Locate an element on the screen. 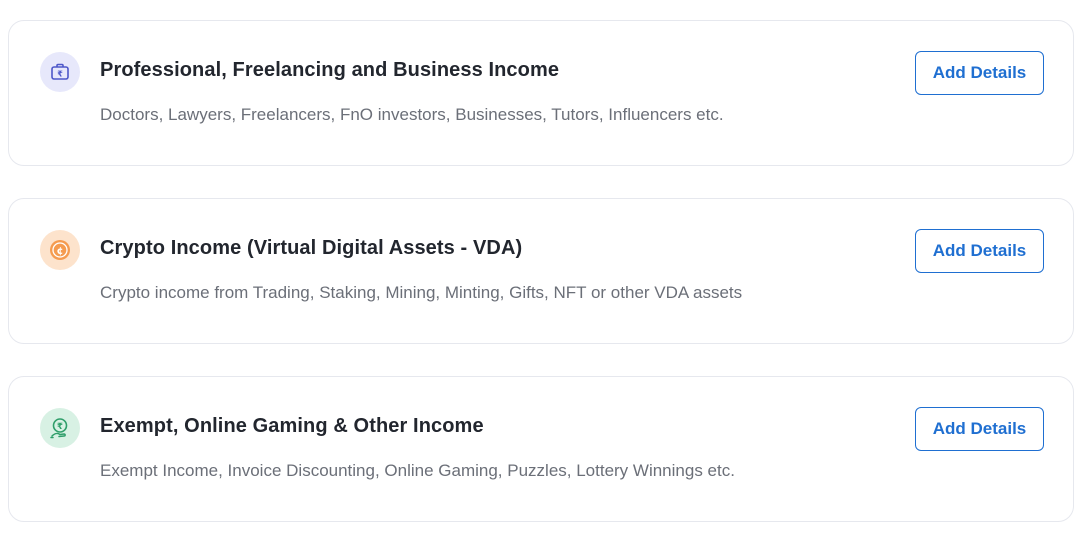  card-title: Exempt, Online Gaming & Other Income is located at coordinates (292, 426).